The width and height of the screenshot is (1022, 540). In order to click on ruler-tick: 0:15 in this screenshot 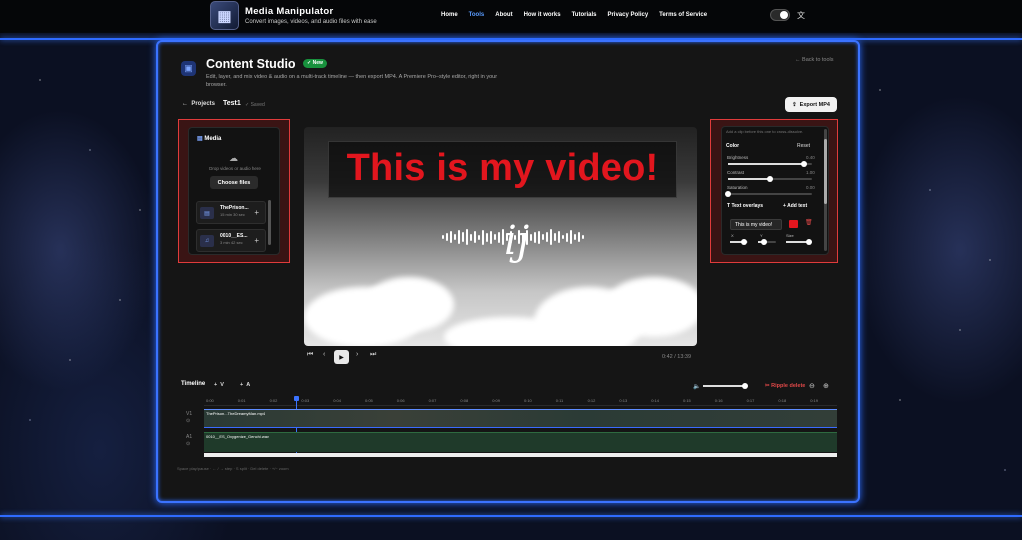, I will do `click(687, 400)`.